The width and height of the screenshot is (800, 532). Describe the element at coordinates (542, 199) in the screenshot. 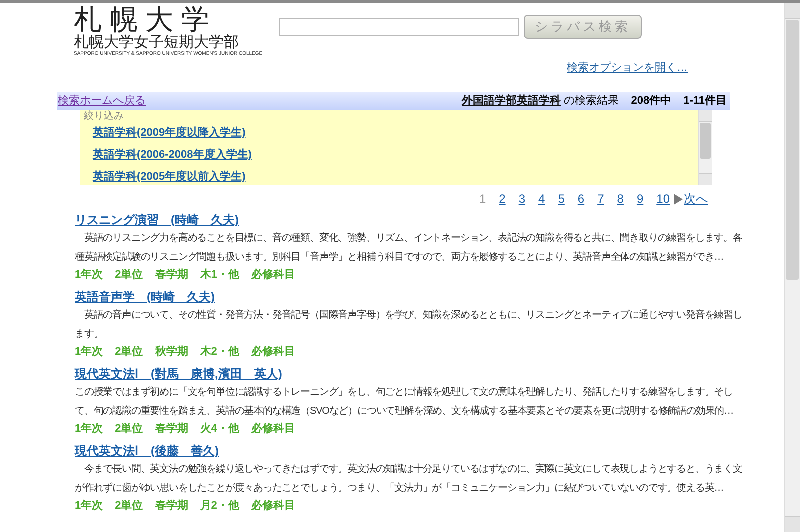

I see `page-link: 4` at that location.